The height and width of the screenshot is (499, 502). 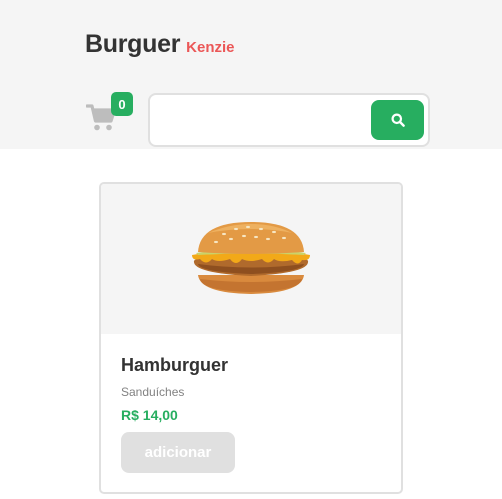 I want to click on search-input, so click(x=262, y=120).